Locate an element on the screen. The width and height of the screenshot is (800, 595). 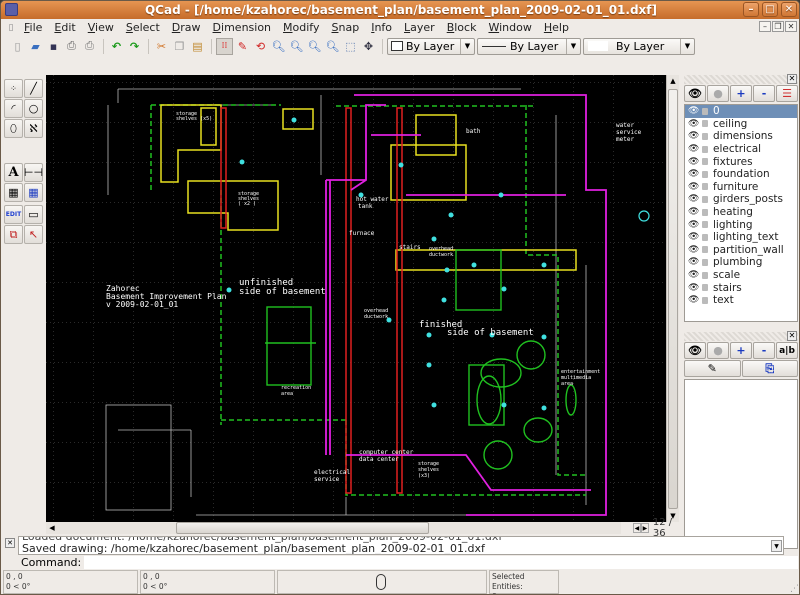
remove-layer-button: - is located at coordinates (764, 93).